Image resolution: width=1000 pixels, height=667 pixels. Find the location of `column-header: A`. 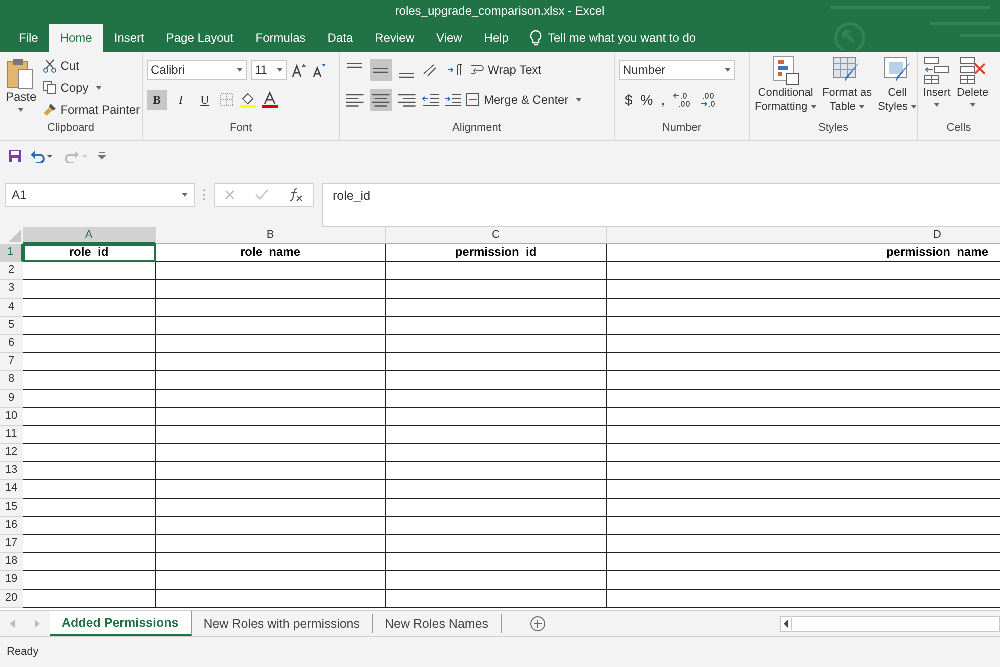

column-header: A is located at coordinates (89, 235).